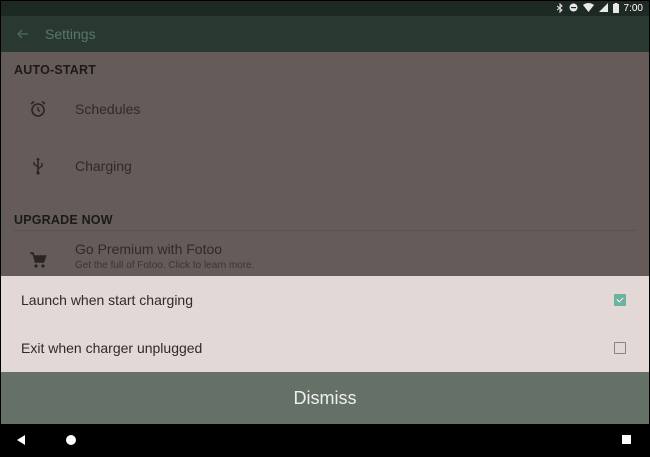 This screenshot has height=457, width=650. What do you see at coordinates (71, 440) in the screenshot?
I see `nav-home-icon` at bounding box center [71, 440].